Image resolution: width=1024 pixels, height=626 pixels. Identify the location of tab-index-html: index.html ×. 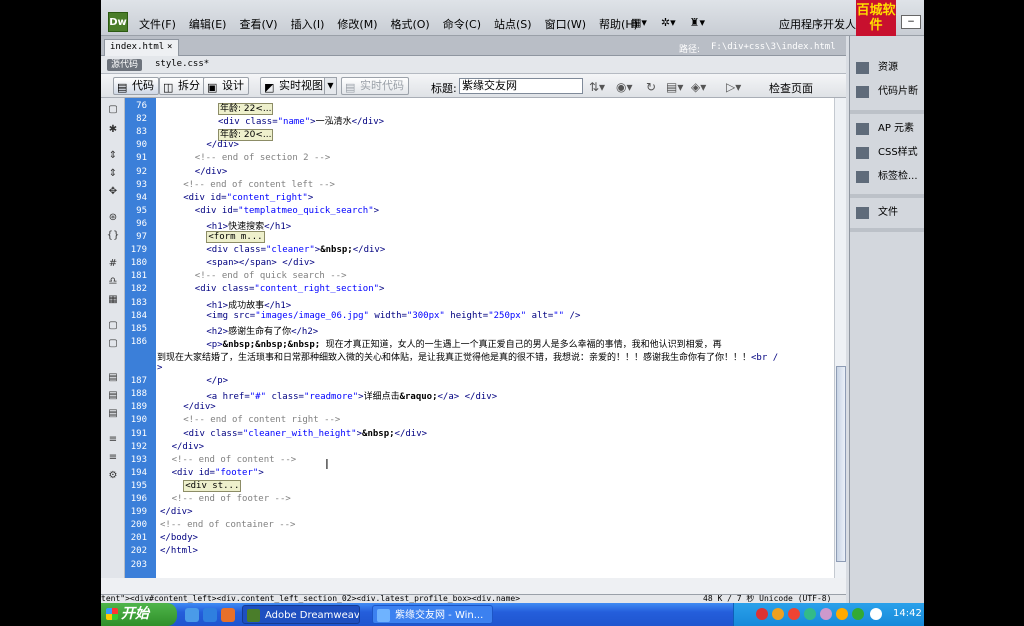
(141, 47).